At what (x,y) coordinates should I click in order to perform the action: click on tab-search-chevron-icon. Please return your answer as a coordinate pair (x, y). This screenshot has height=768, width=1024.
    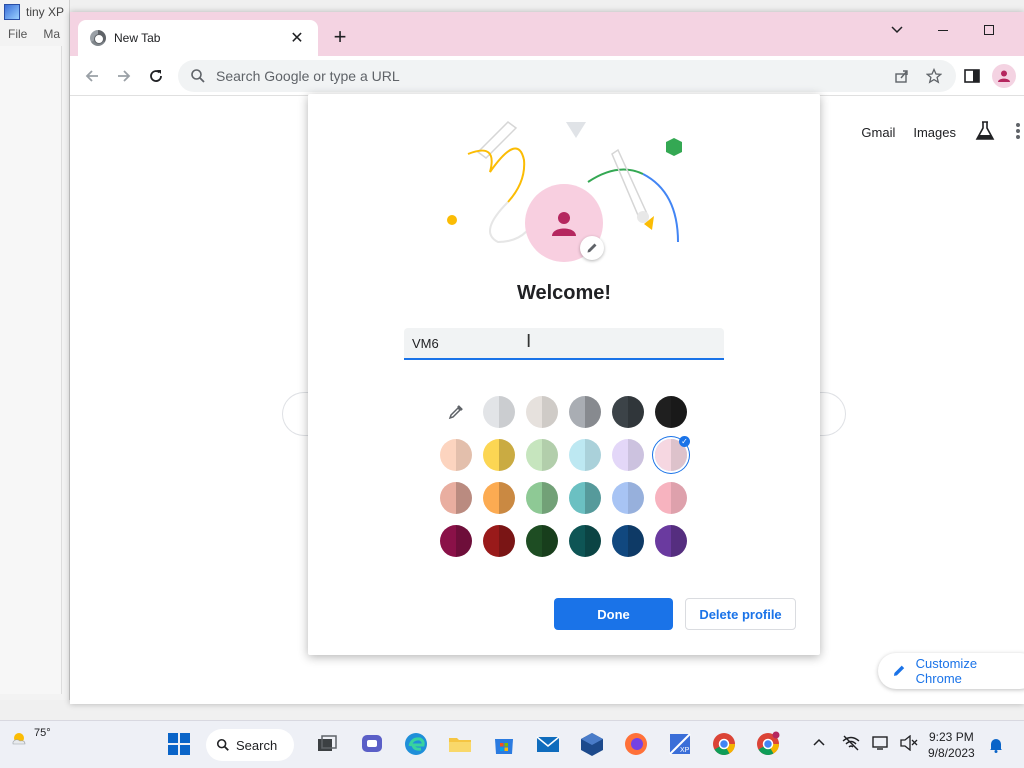
    Looking at the image, I should click on (897, 30).